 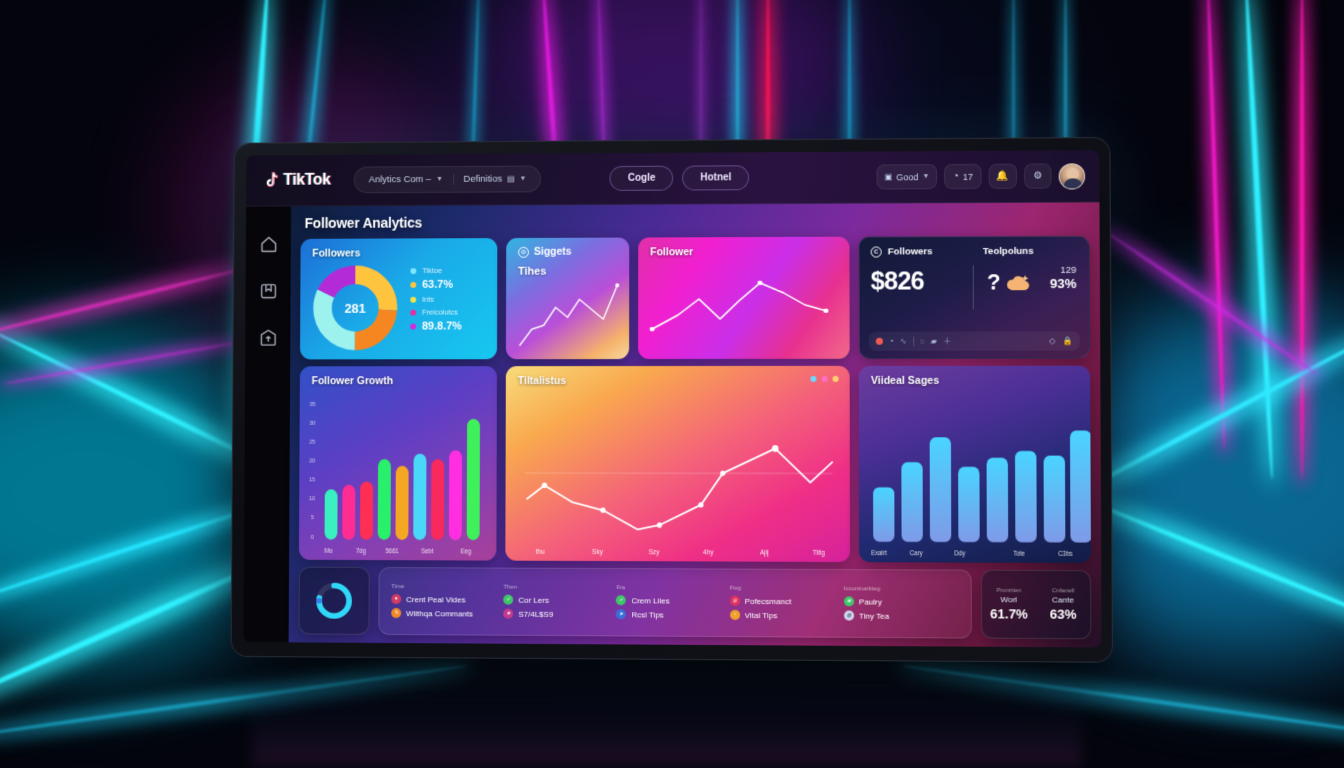 I want to click on tag-column-caption: Then, so click(x=510, y=587).